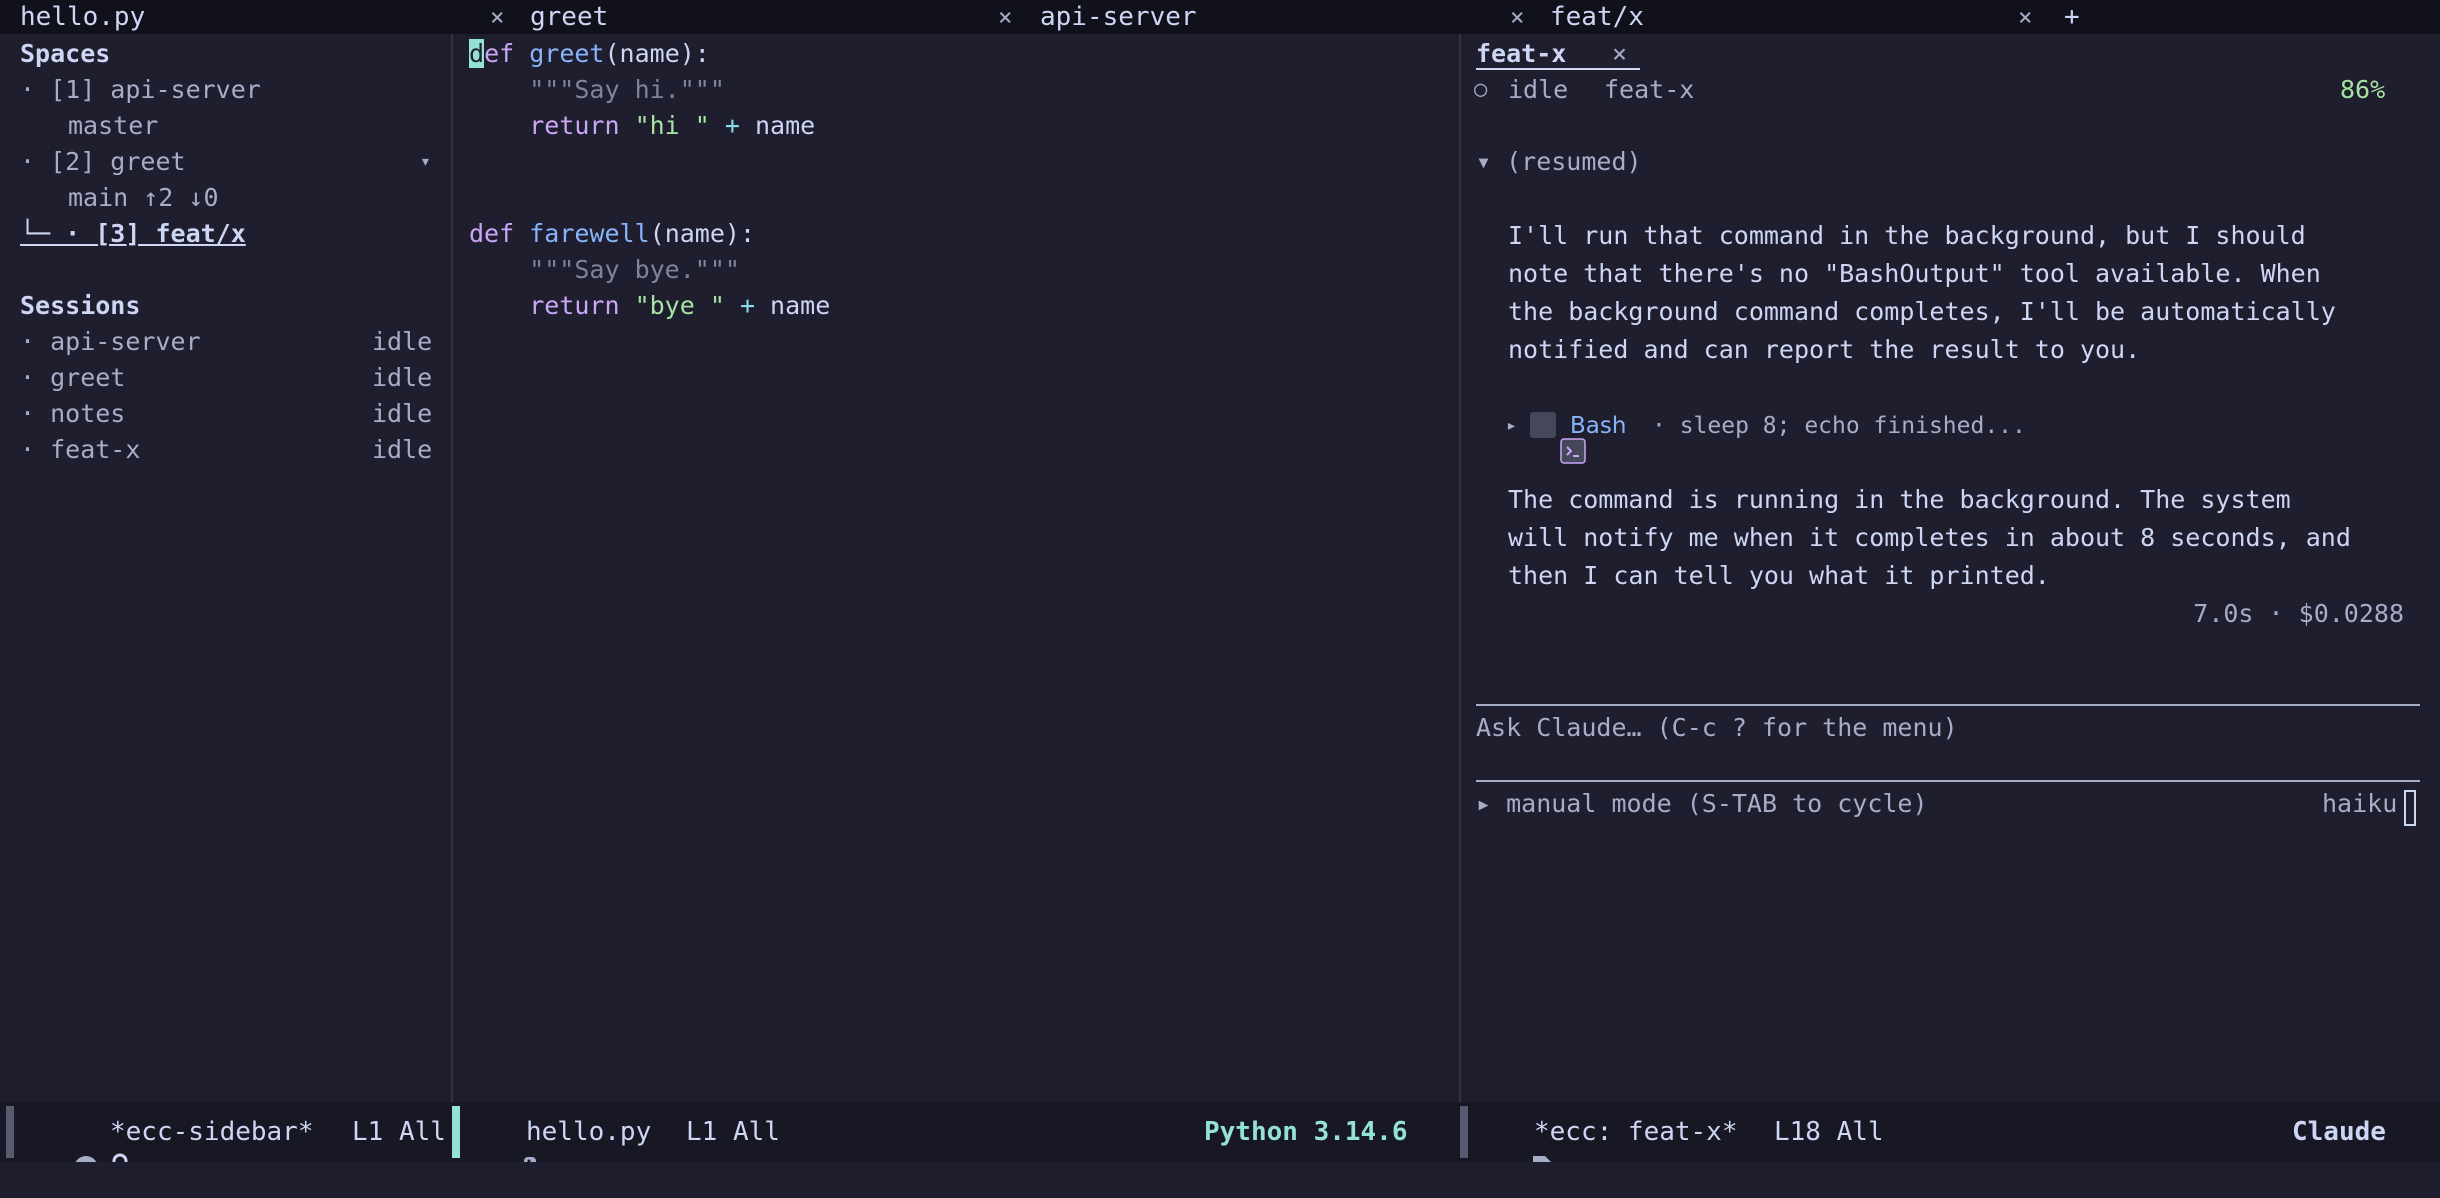 This screenshot has width=2440, height=1198. I want to click on code-line: def farewell(name):, so click(612, 234).